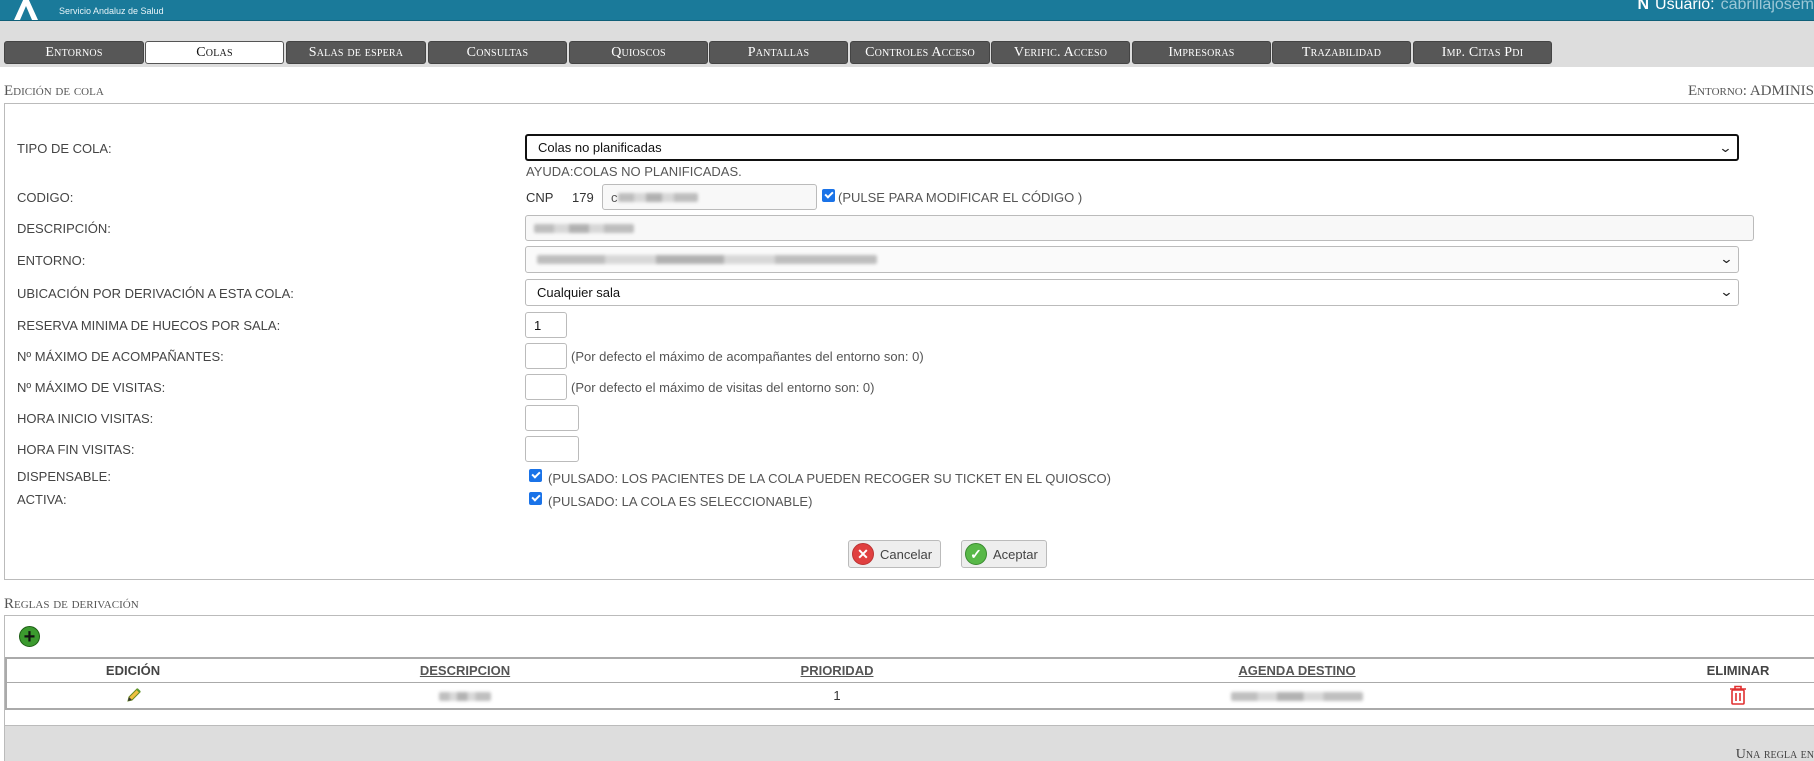 The height and width of the screenshot is (761, 1814). I want to click on tipo-cola-select: Colas no planificadas ⌄, so click(1132, 147).